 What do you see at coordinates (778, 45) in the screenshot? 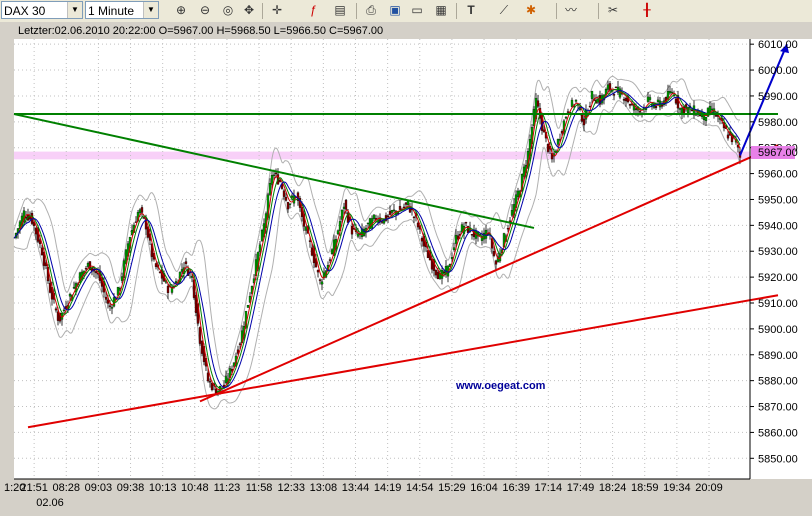
I see `y-tick-label: 6010.00` at bounding box center [778, 45].